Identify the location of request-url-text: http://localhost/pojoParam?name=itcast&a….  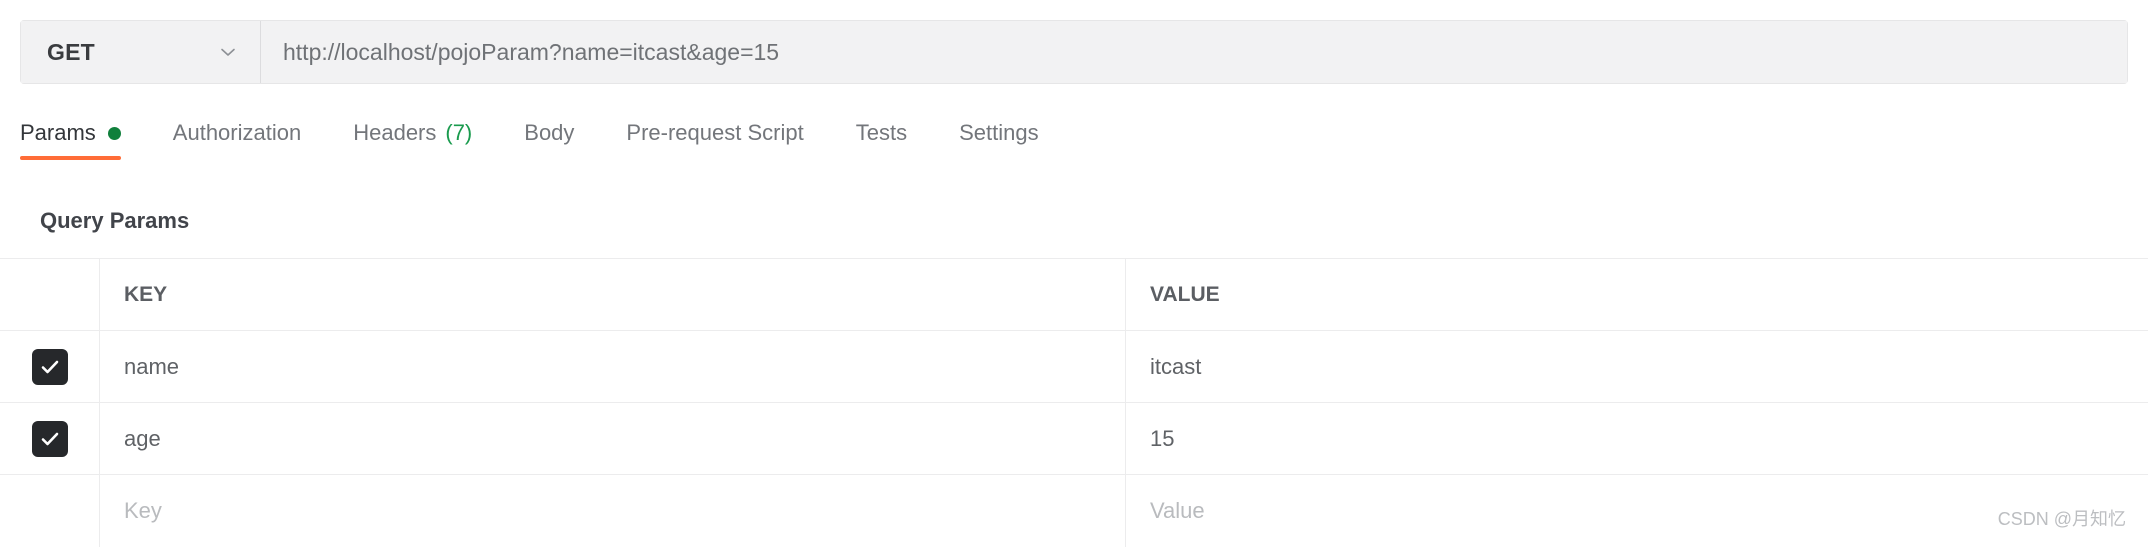
(531, 51).